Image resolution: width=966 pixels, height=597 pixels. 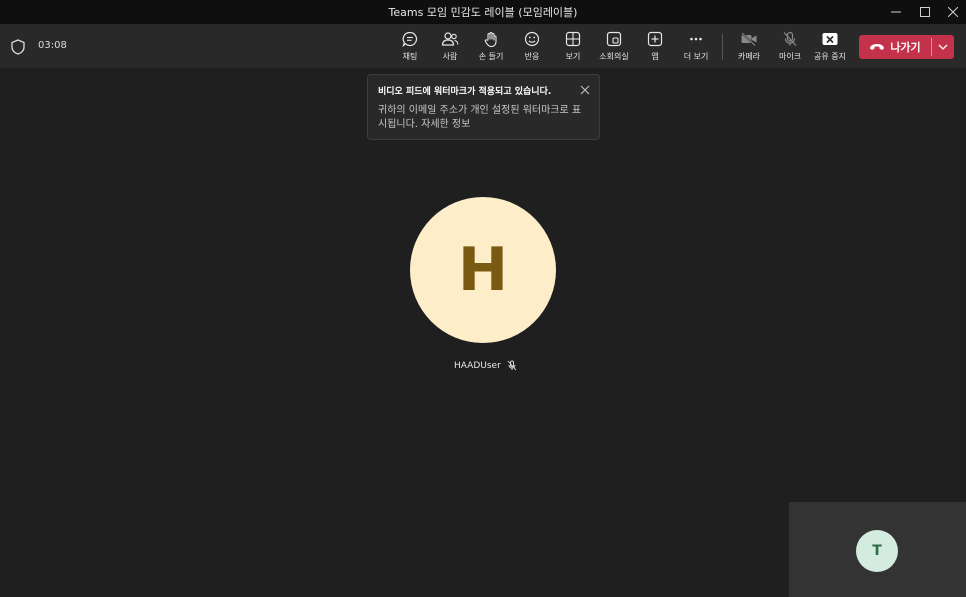 I want to click on maximize-icon, so click(x=925, y=12).